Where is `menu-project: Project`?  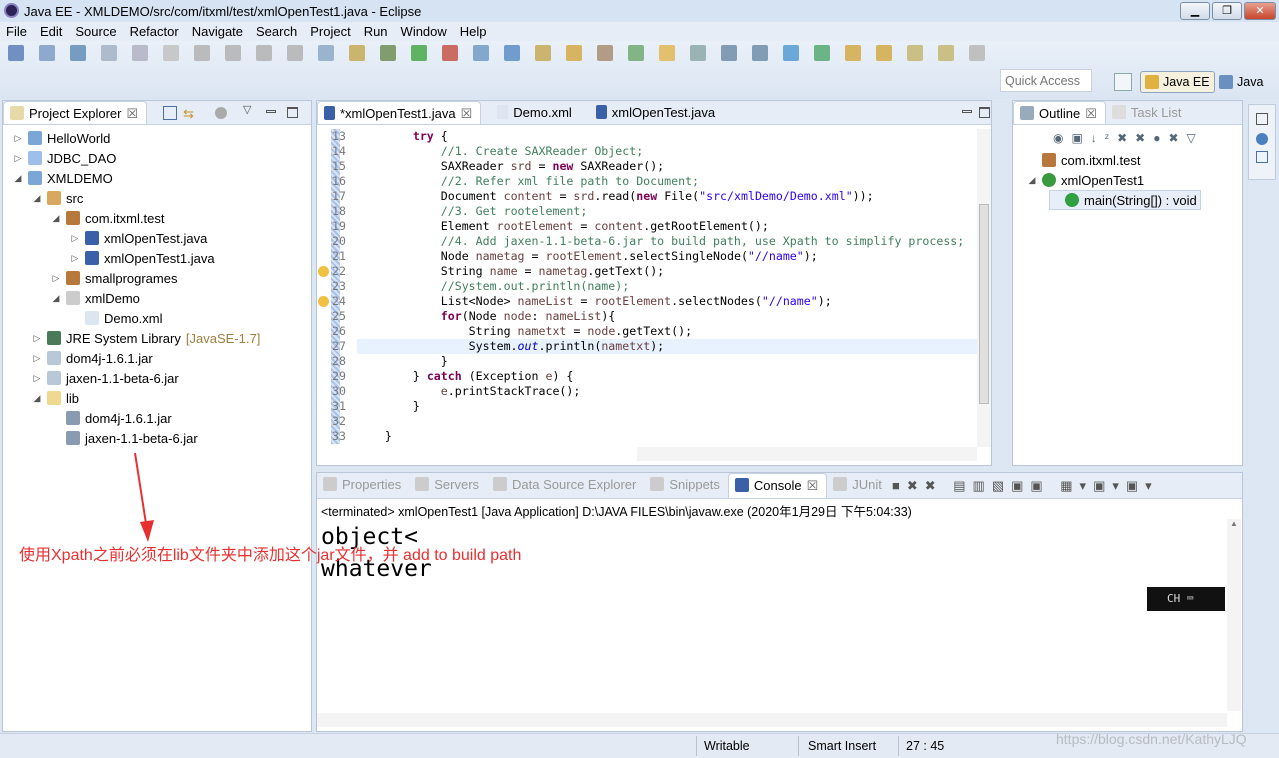
menu-project: Project is located at coordinates (330, 31).